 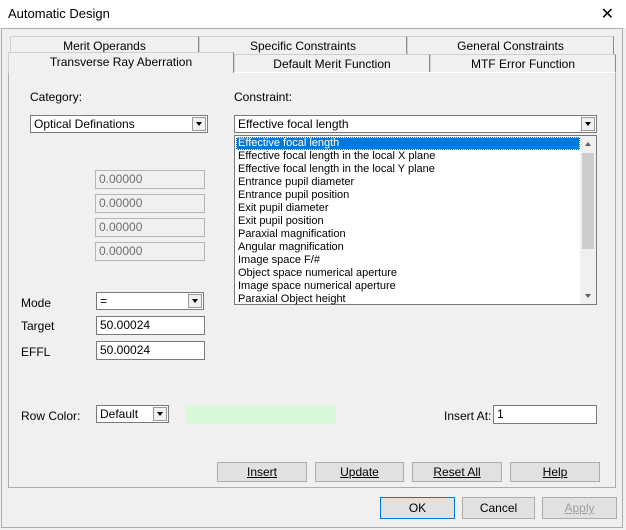 What do you see at coordinates (150, 301) in the screenshot?
I see `mode-select: =` at bounding box center [150, 301].